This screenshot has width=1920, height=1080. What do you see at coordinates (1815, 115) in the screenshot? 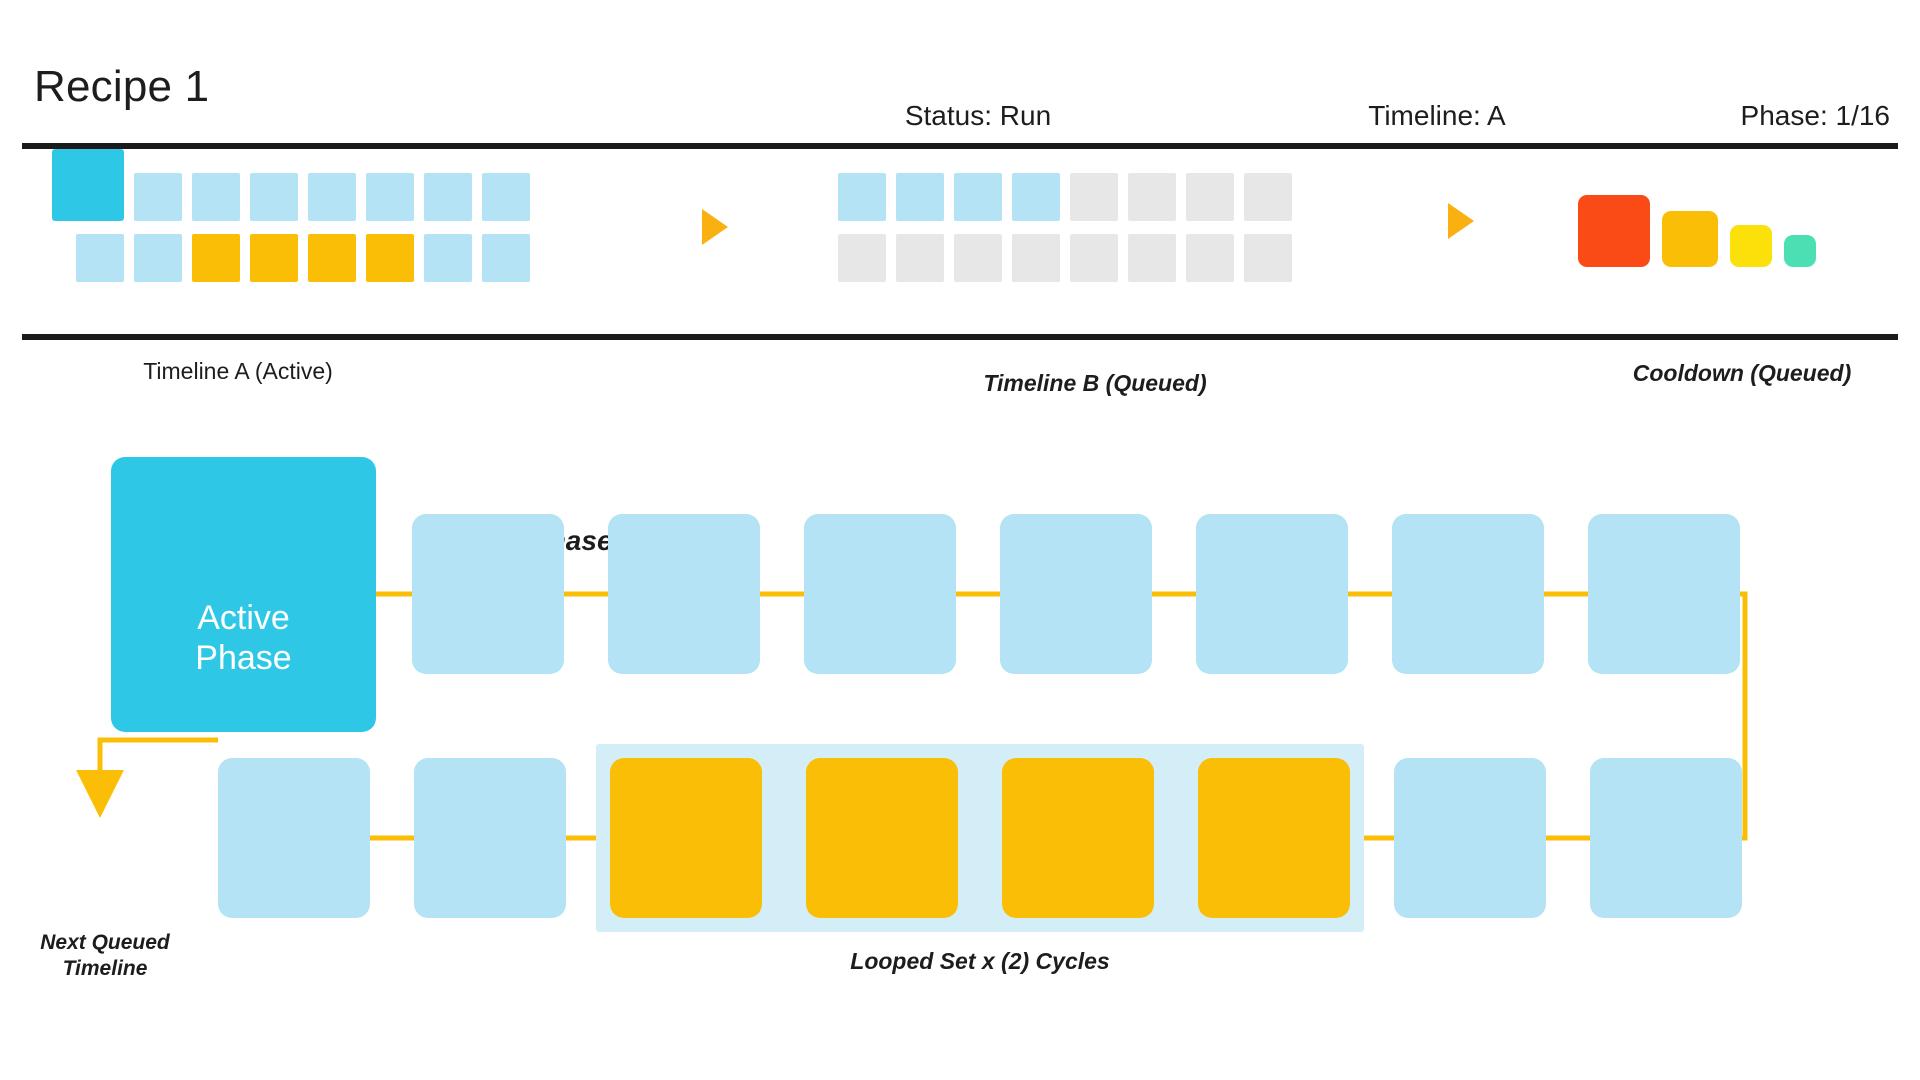
I see `status-phase-text: Phase: 1/16` at bounding box center [1815, 115].